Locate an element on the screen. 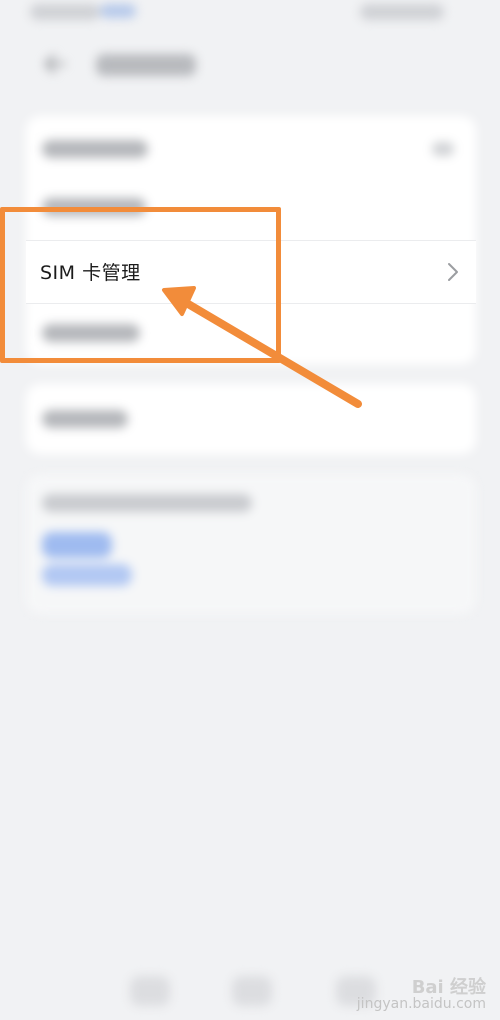 This screenshot has width=500, height=1020. status-time is located at coordinates (65, 12).